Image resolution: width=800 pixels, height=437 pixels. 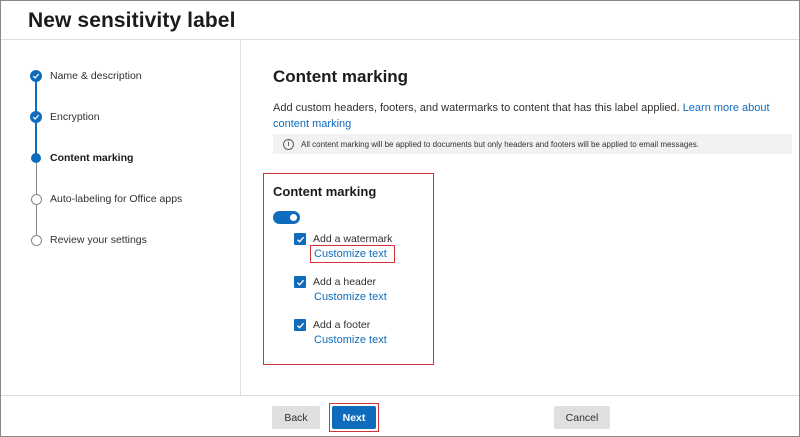 What do you see at coordinates (293, 217) in the screenshot?
I see `toggle-knob` at bounding box center [293, 217].